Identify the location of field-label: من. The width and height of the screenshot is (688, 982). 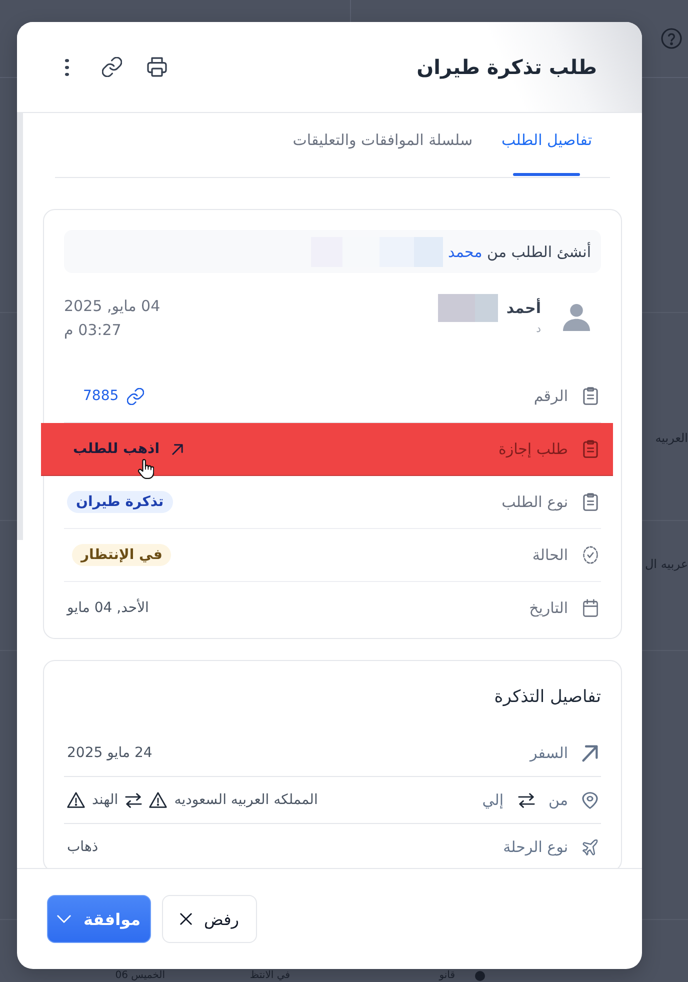
(558, 800).